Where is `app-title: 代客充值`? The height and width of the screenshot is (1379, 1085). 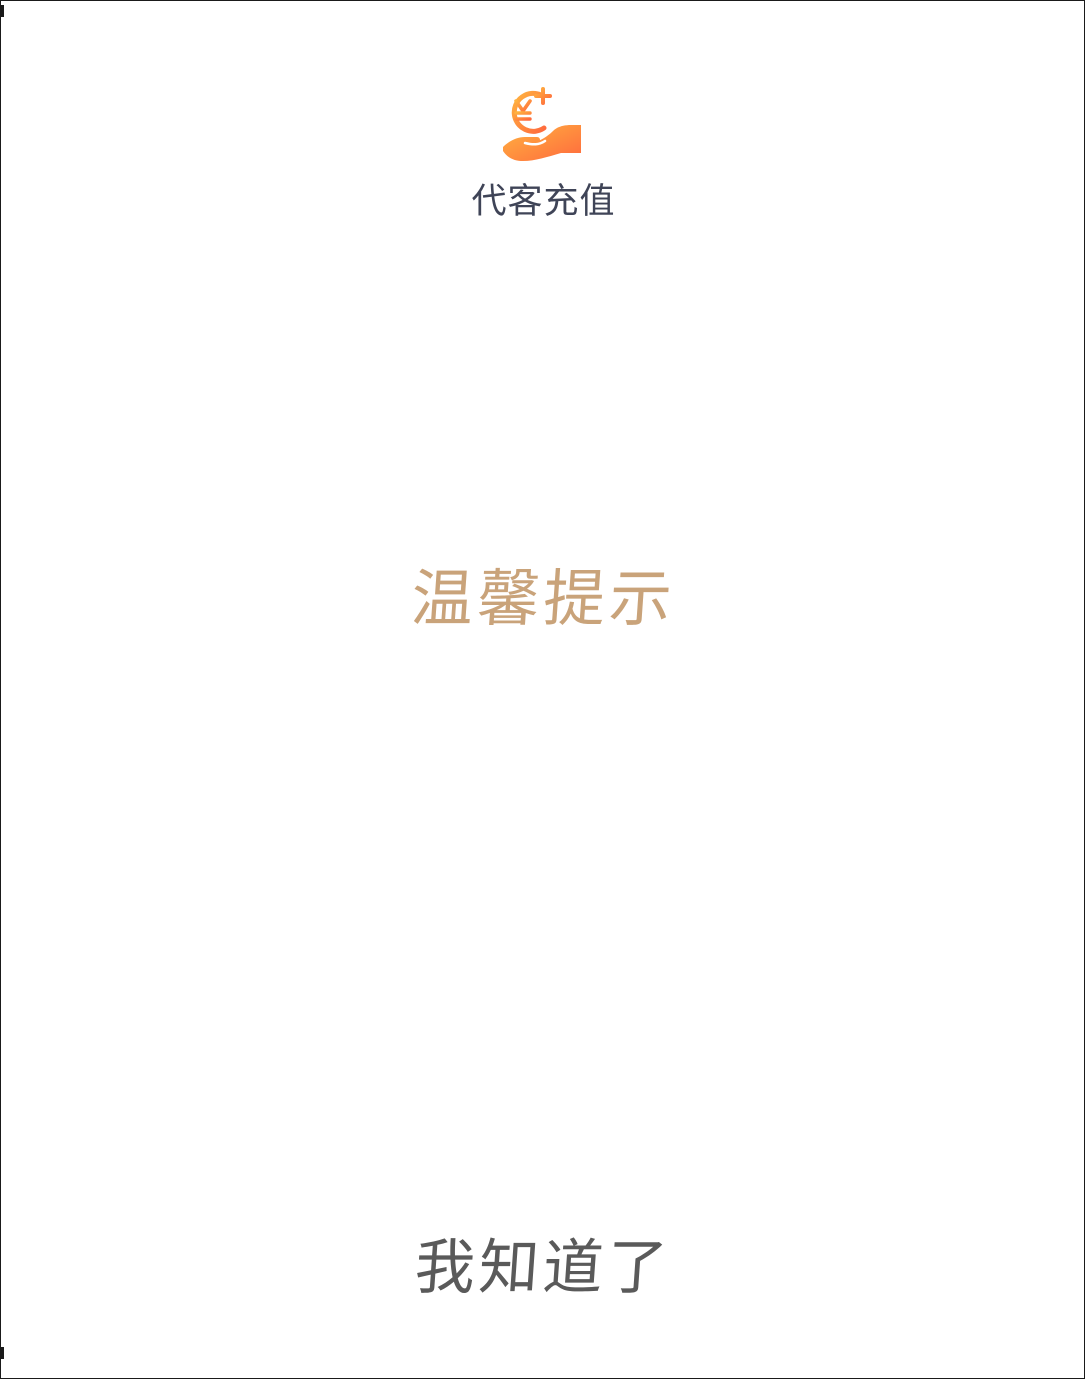 app-title: 代客充值 is located at coordinates (543, 202).